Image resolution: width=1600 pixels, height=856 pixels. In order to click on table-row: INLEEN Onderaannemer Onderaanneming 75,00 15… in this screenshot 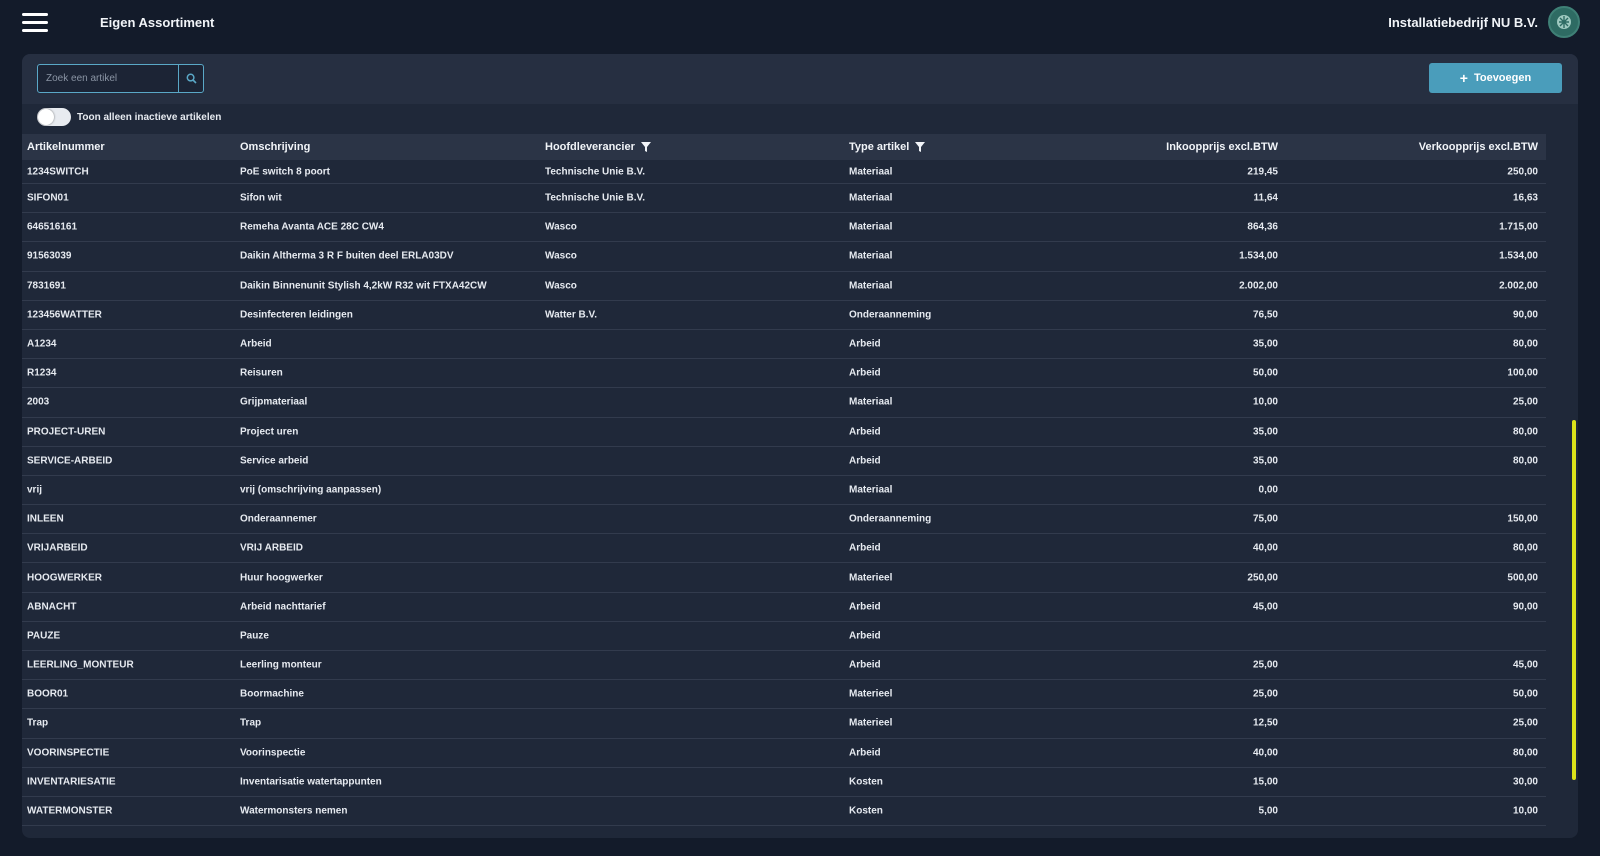, I will do `click(784, 520)`.